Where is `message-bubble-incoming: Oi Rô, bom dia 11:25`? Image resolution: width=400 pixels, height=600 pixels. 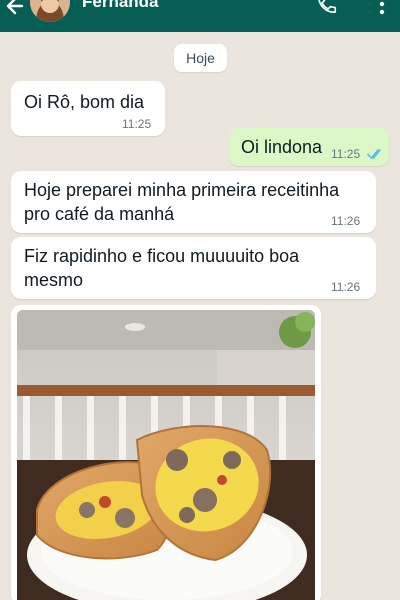 message-bubble-incoming: Oi Rô, bom dia 11:25 is located at coordinates (88, 108).